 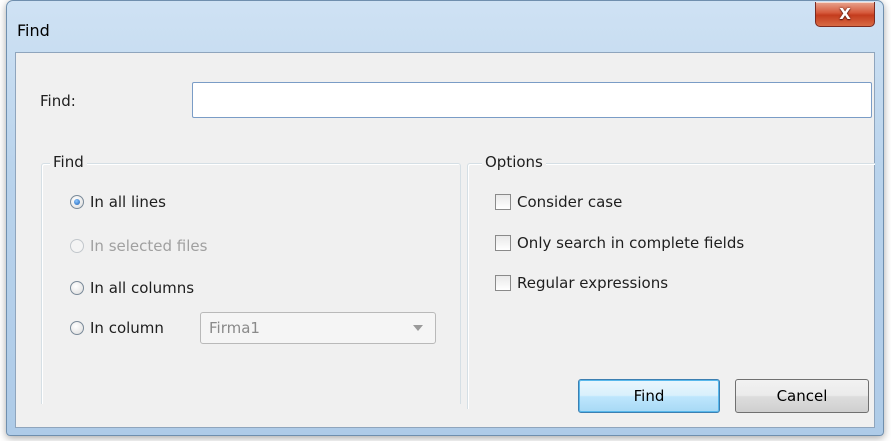 What do you see at coordinates (127, 328) in the screenshot?
I see `radio-label: In column` at bounding box center [127, 328].